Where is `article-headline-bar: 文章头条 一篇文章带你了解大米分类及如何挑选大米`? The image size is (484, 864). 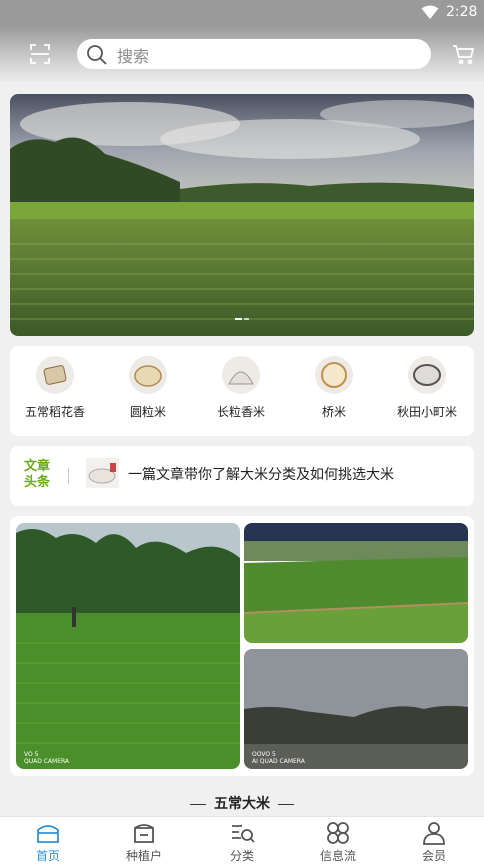 article-headline-bar: 文章头条 一篇文章带你了解大米分类及如何挑选大米 is located at coordinates (242, 476).